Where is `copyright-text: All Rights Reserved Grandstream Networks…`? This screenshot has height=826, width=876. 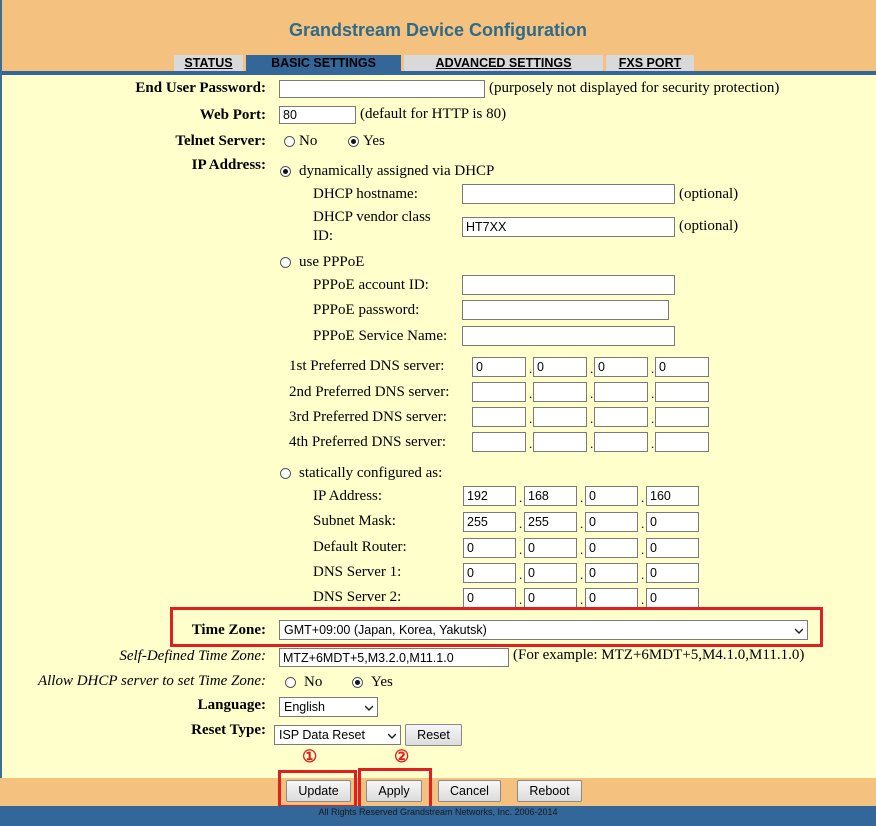
copyright-text: All Rights Reserved Grandstream Networks… is located at coordinates (438, 812).